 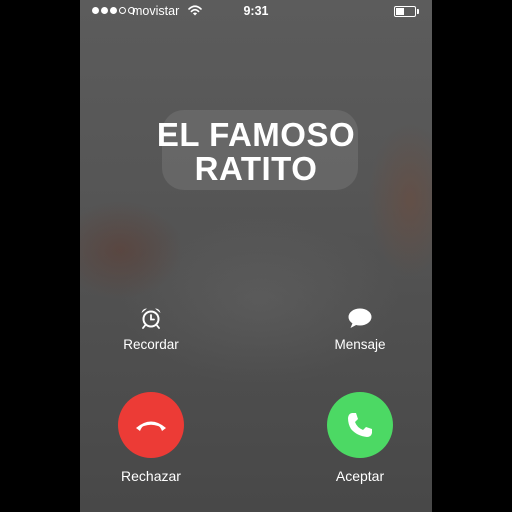 I want to click on status-bar: movistar 9:31, so click(x=256, y=12).